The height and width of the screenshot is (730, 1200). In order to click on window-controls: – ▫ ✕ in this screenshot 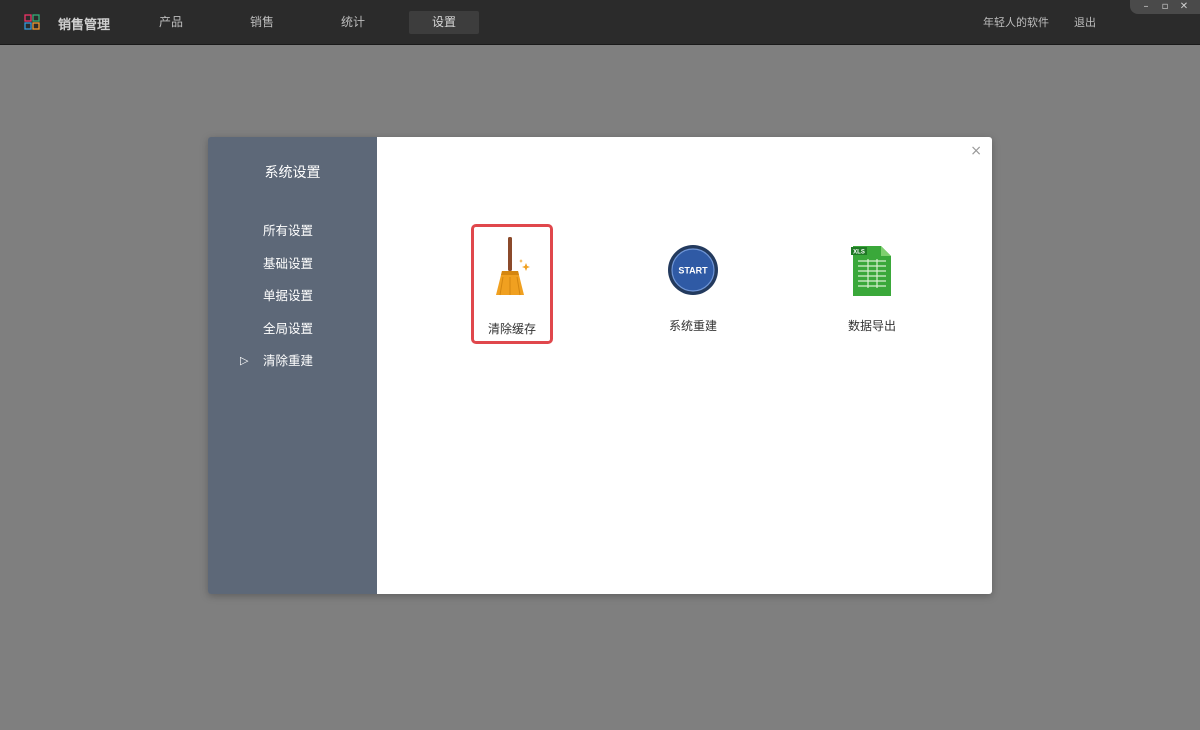, I will do `click(1165, 7)`.